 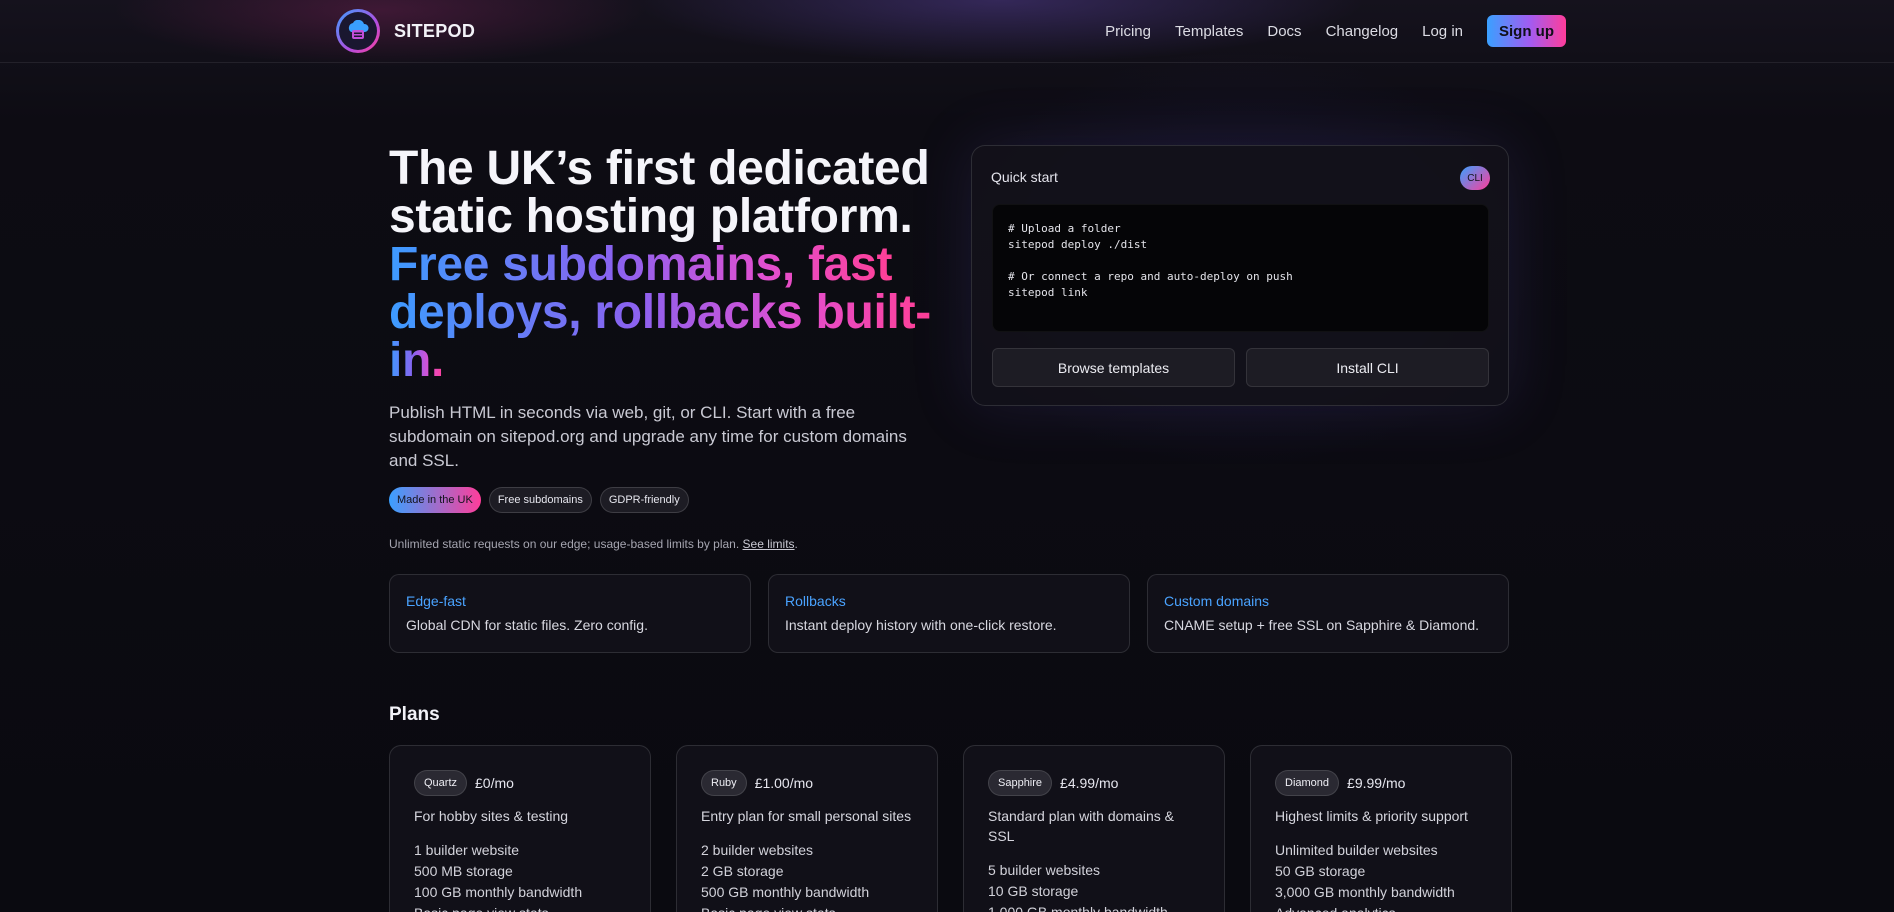 What do you see at coordinates (494, 783) in the screenshot?
I see `plan-price: £0/mo` at bounding box center [494, 783].